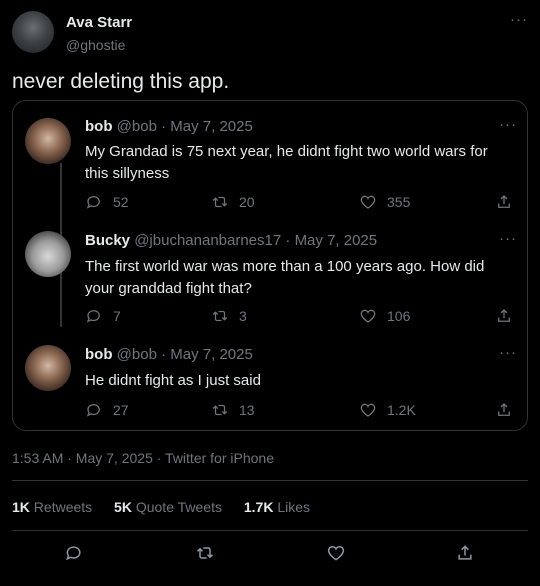 This screenshot has width=540, height=586. What do you see at coordinates (399, 316) in the screenshot?
I see `like-count: 106` at bounding box center [399, 316].